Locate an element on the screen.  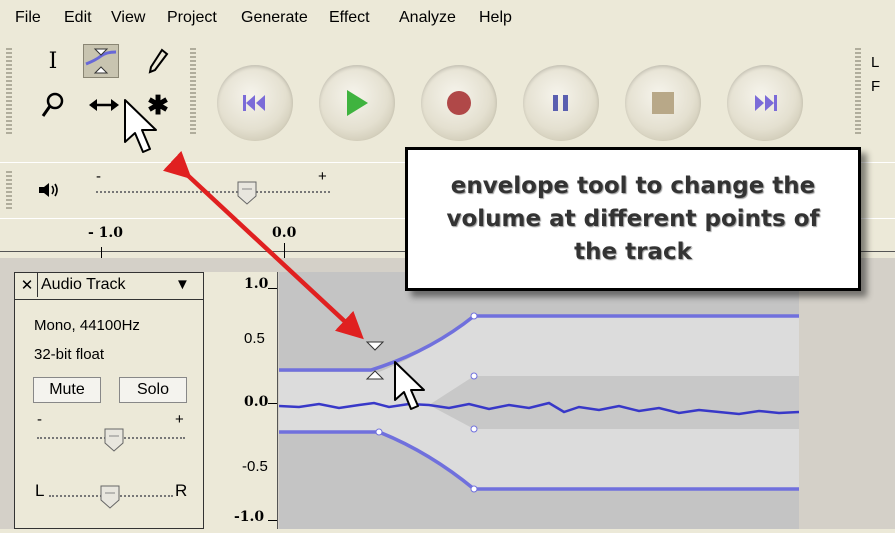
track-bit-depth: 32-bit float is located at coordinates (69, 354).